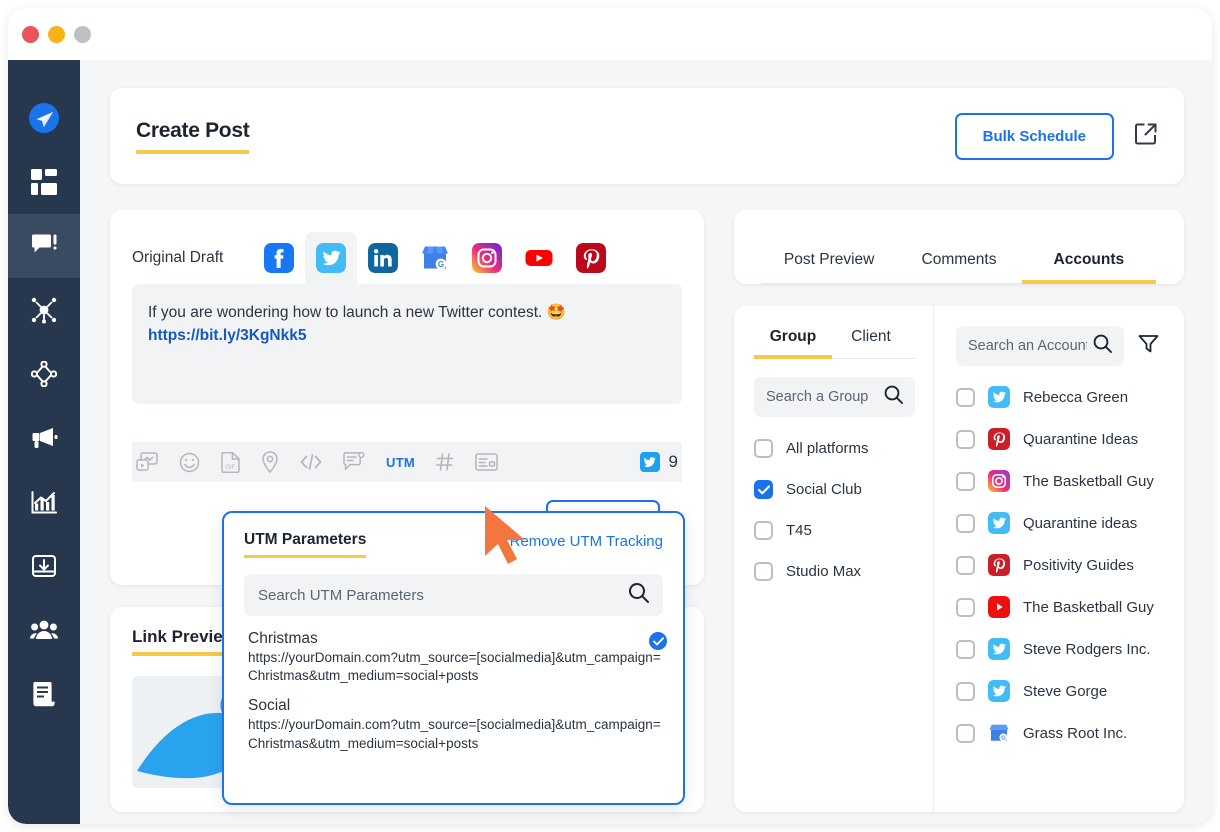  Describe the element at coordinates (30, 34) in the screenshot. I see `close-window-button` at that location.